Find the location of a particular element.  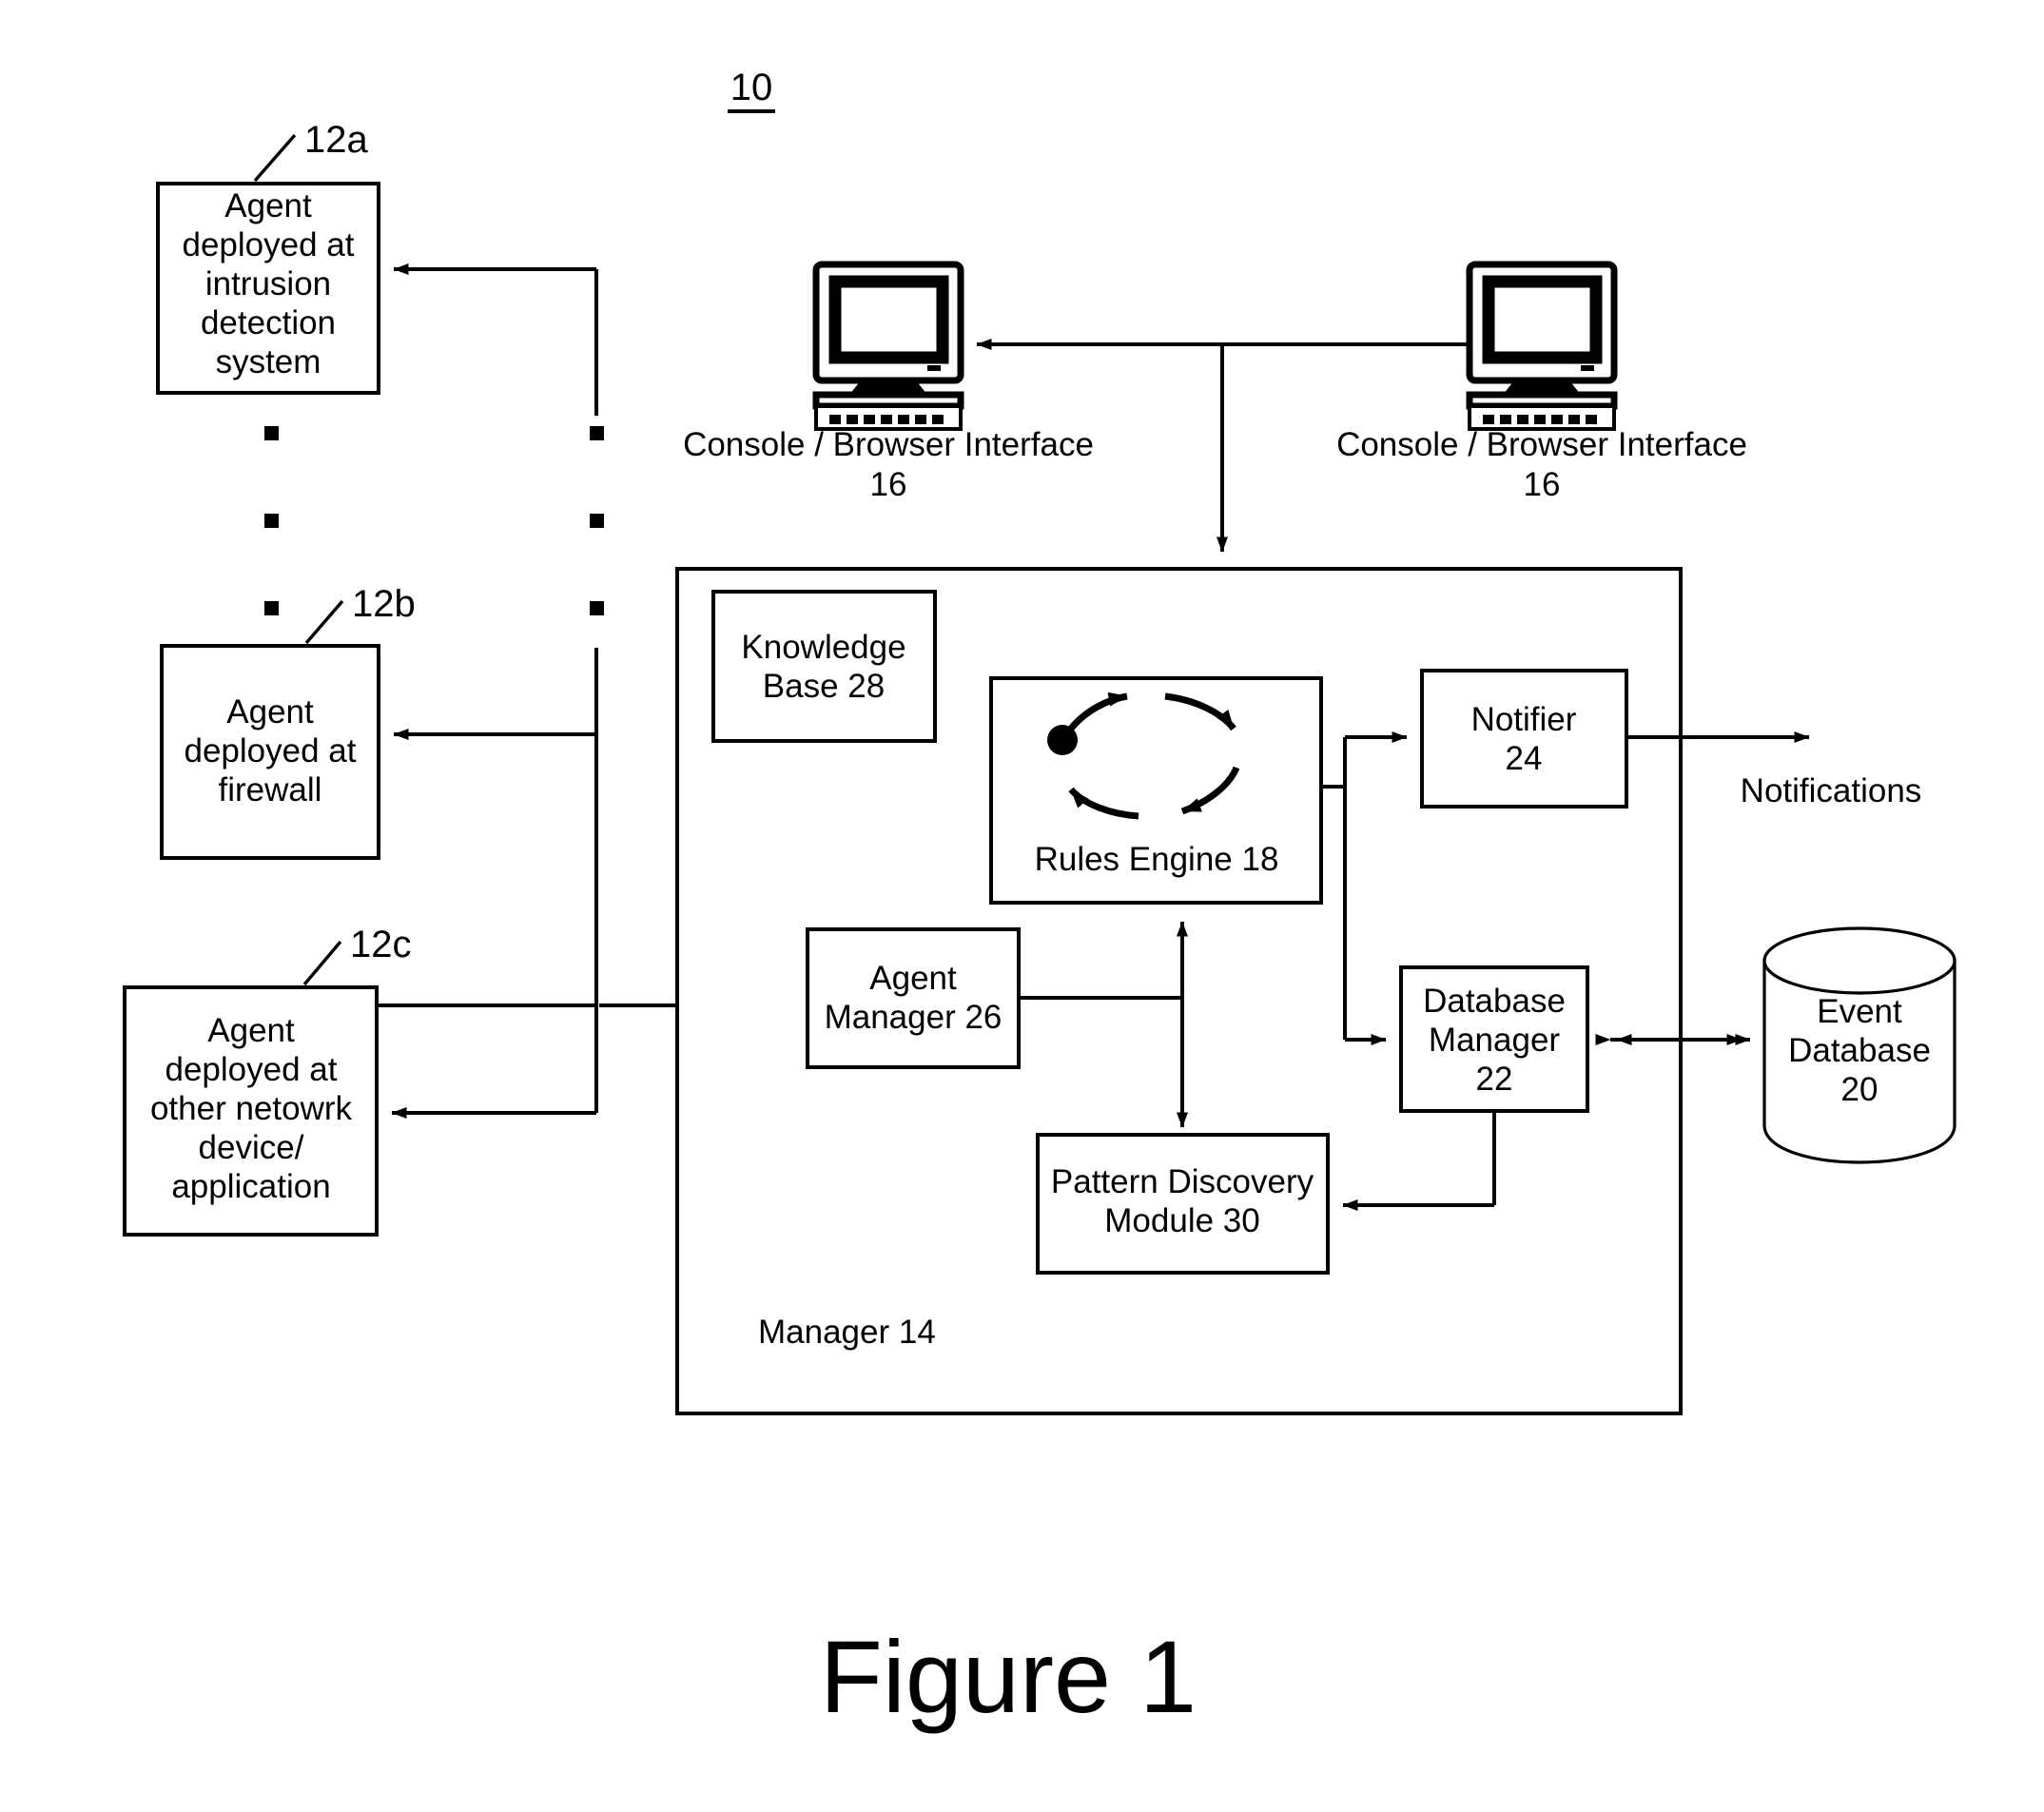

agent-12b-reference: 12b is located at coordinates (360, 614).